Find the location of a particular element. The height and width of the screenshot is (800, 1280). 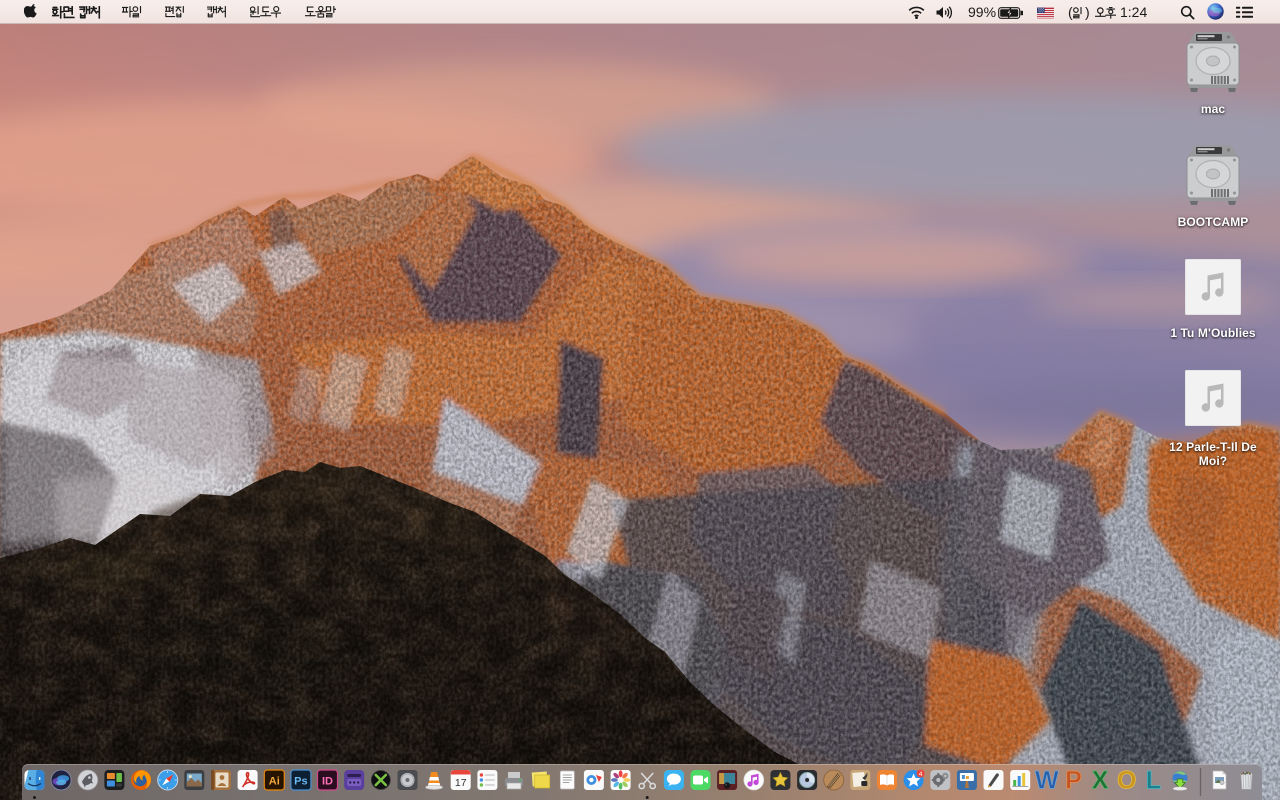

svg-text: ID is located at coordinates (327, 782).